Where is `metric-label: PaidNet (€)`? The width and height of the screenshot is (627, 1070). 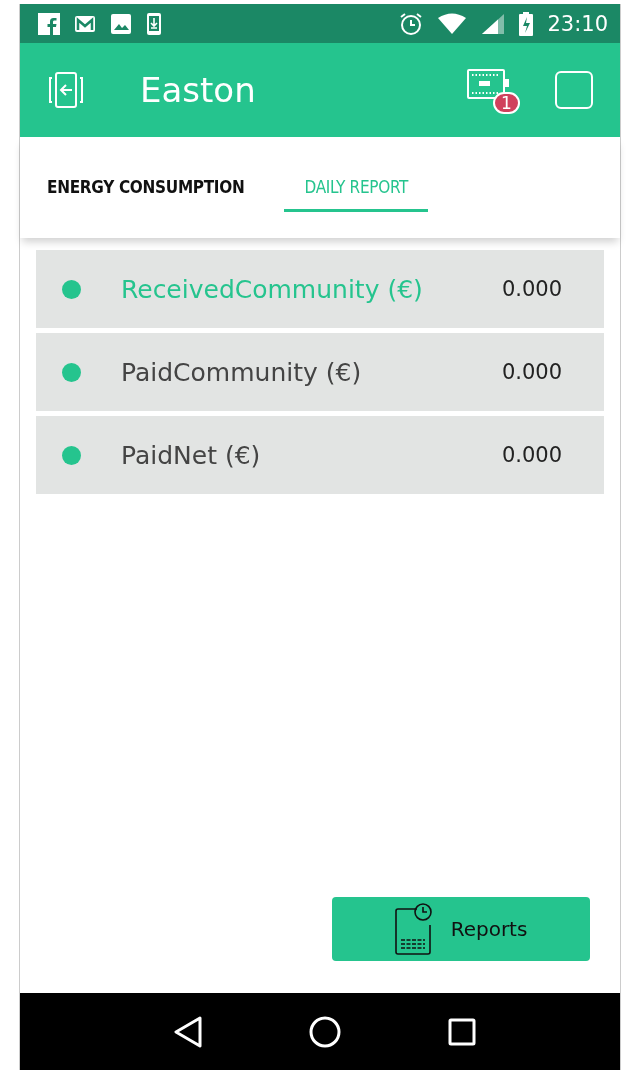 metric-label: PaidNet (€) is located at coordinates (191, 455).